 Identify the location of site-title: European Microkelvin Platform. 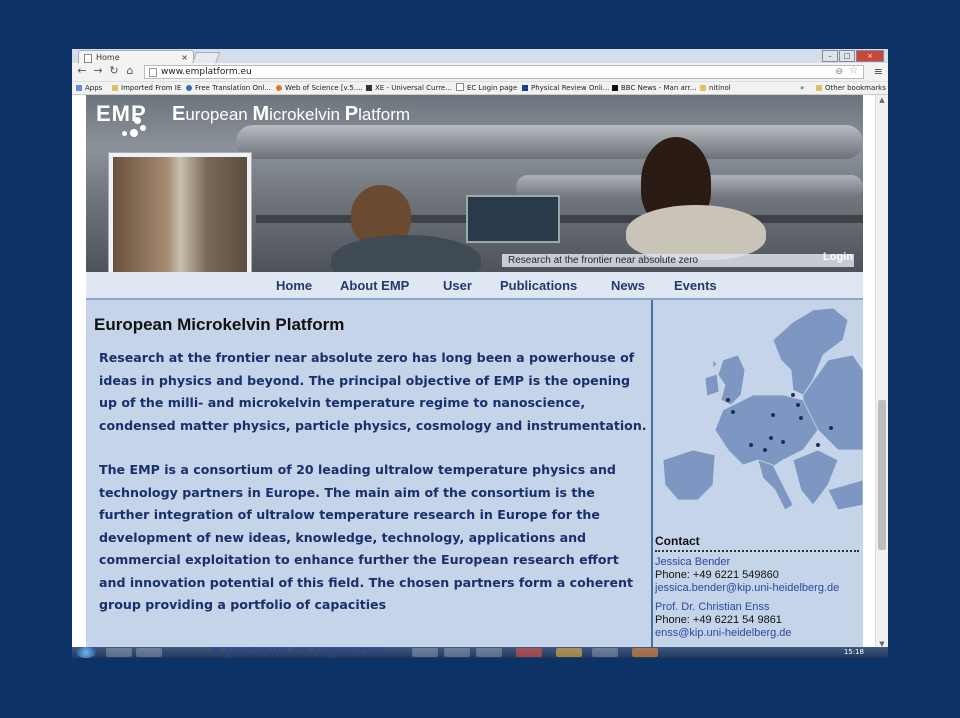
(291, 114).